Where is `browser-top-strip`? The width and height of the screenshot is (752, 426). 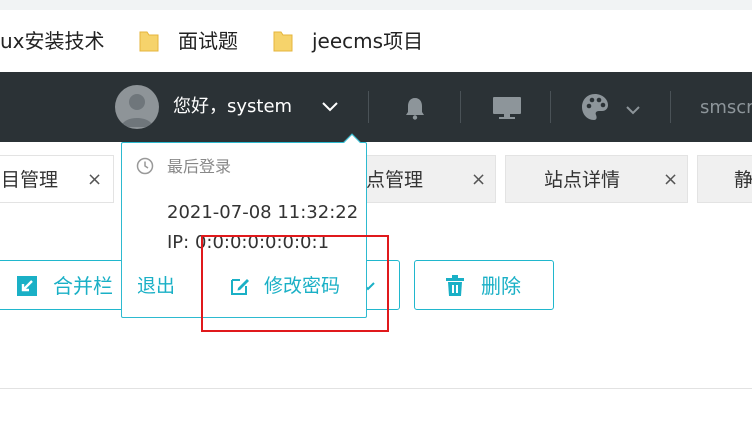 browser-top-strip is located at coordinates (376, 5).